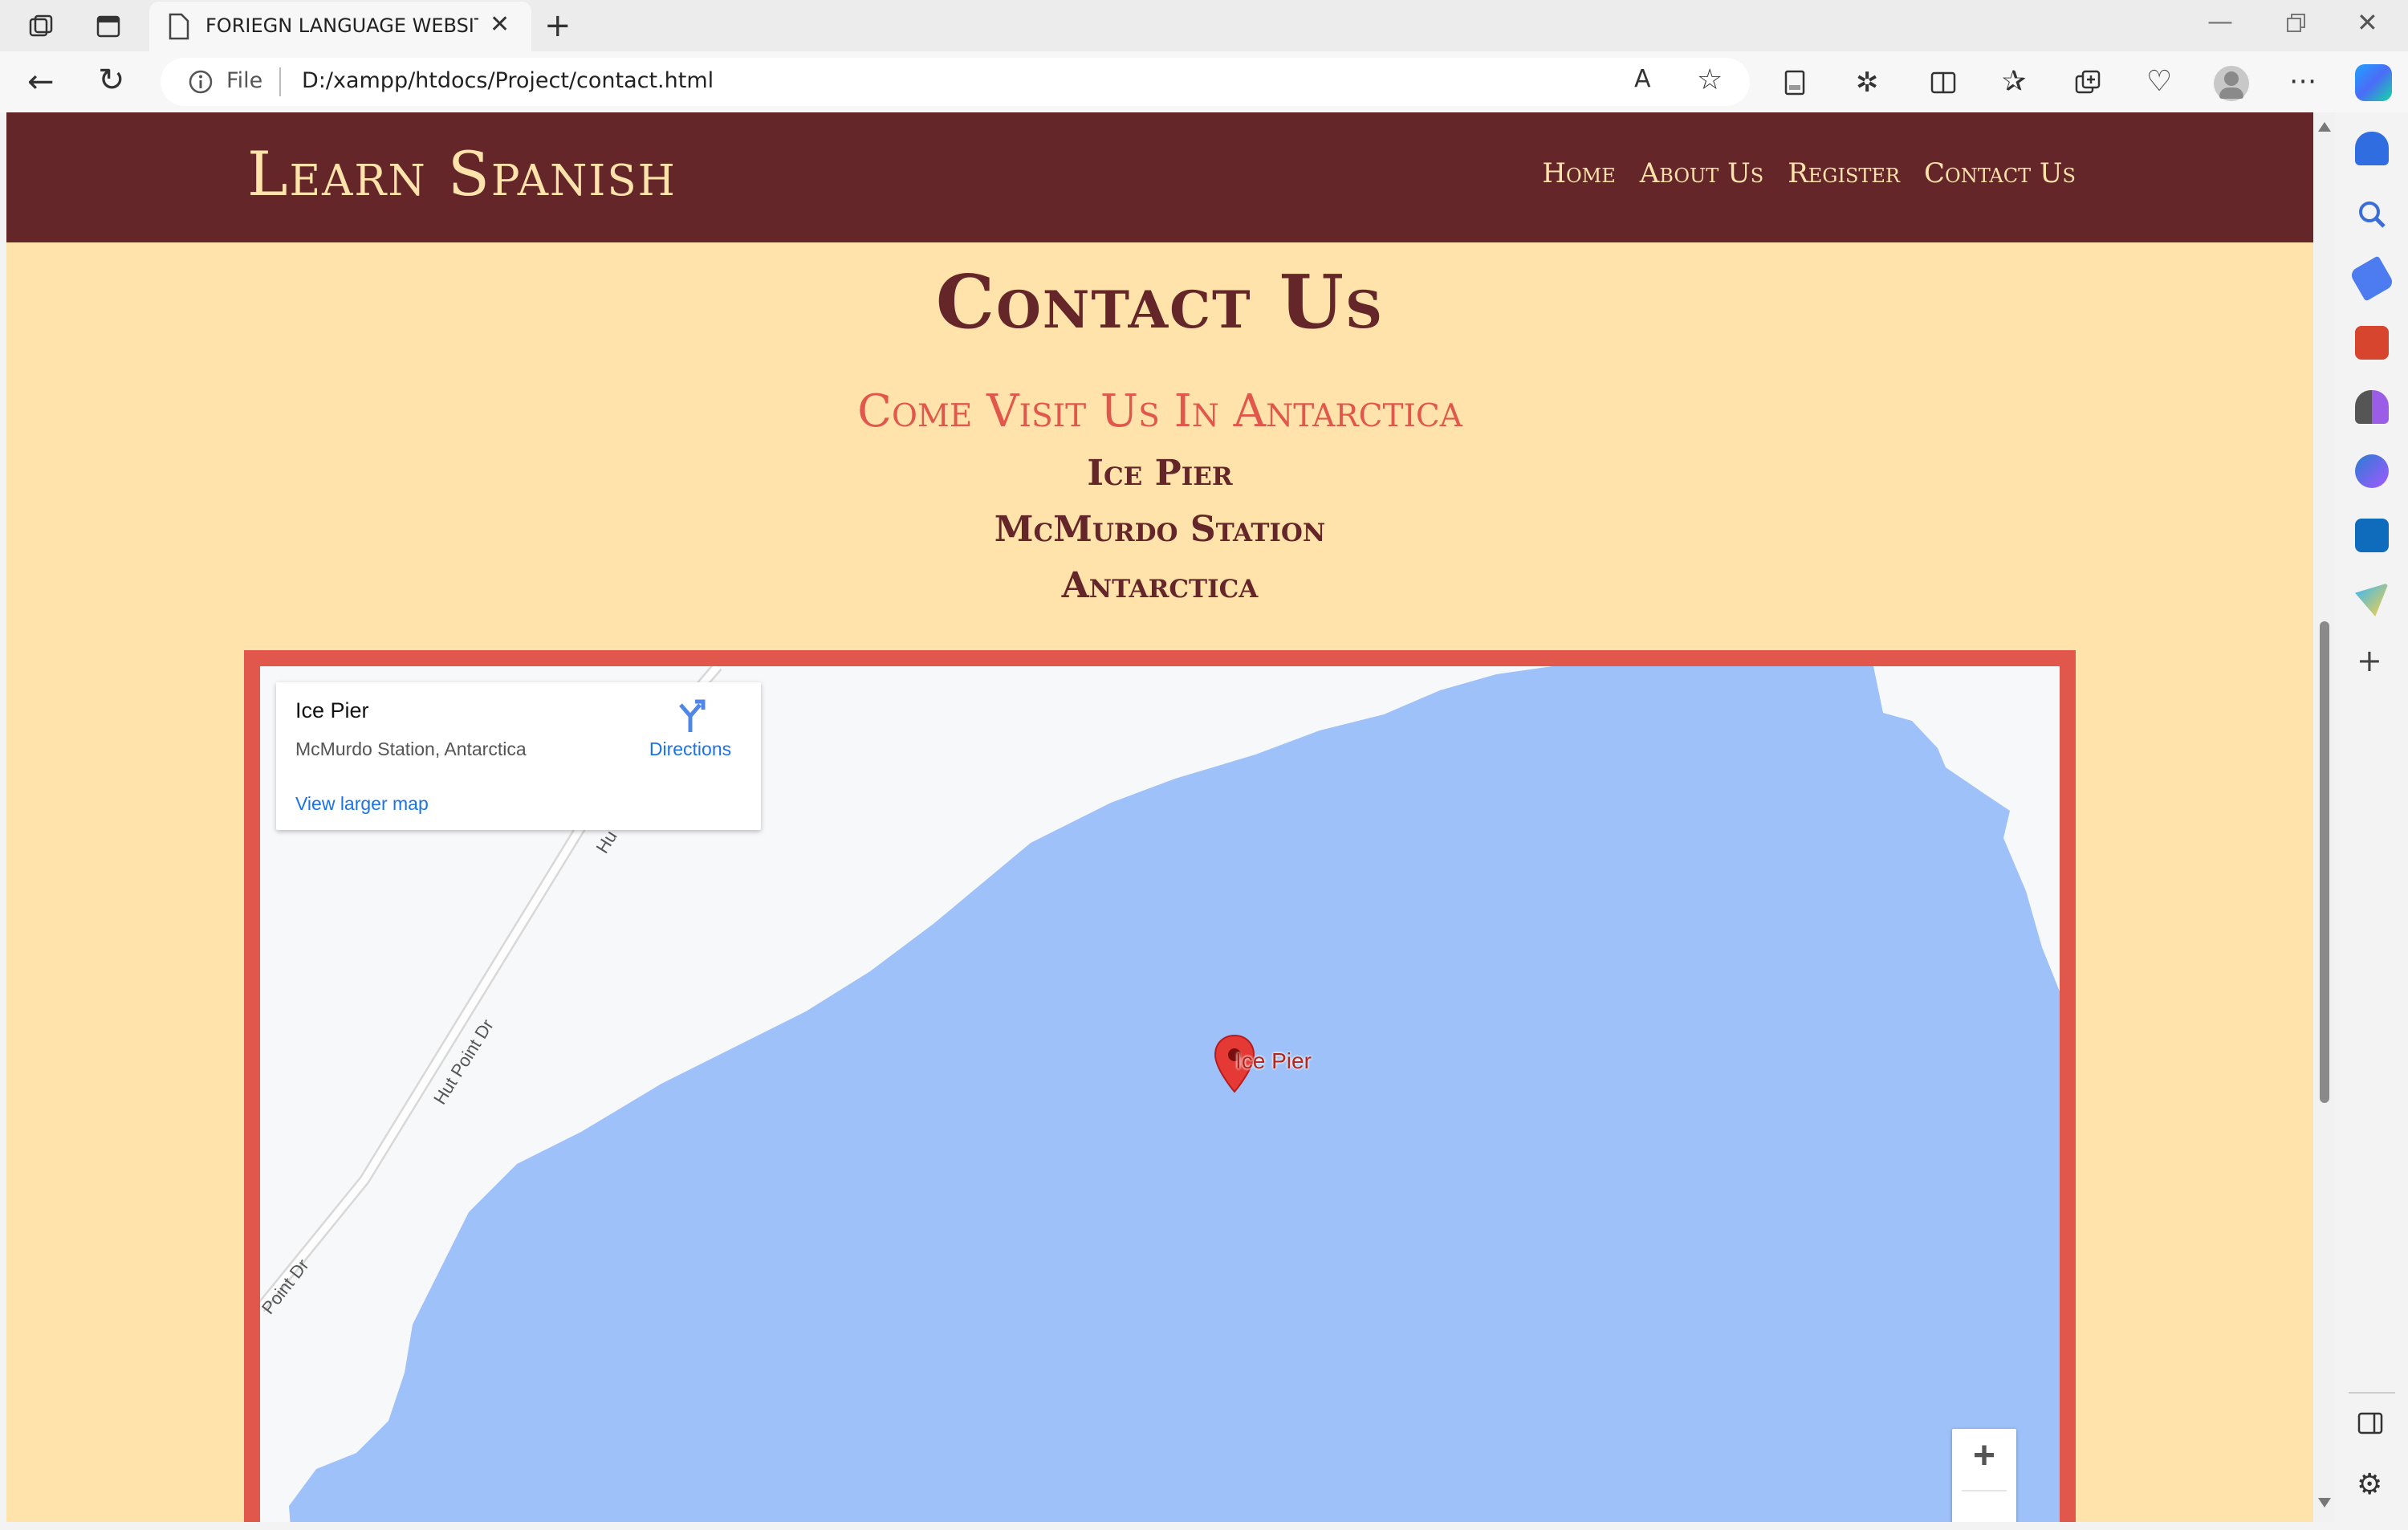 The height and width of the screenshot is (1530, 2408). I want to click on directions-button: Directions, so click(690, 729).